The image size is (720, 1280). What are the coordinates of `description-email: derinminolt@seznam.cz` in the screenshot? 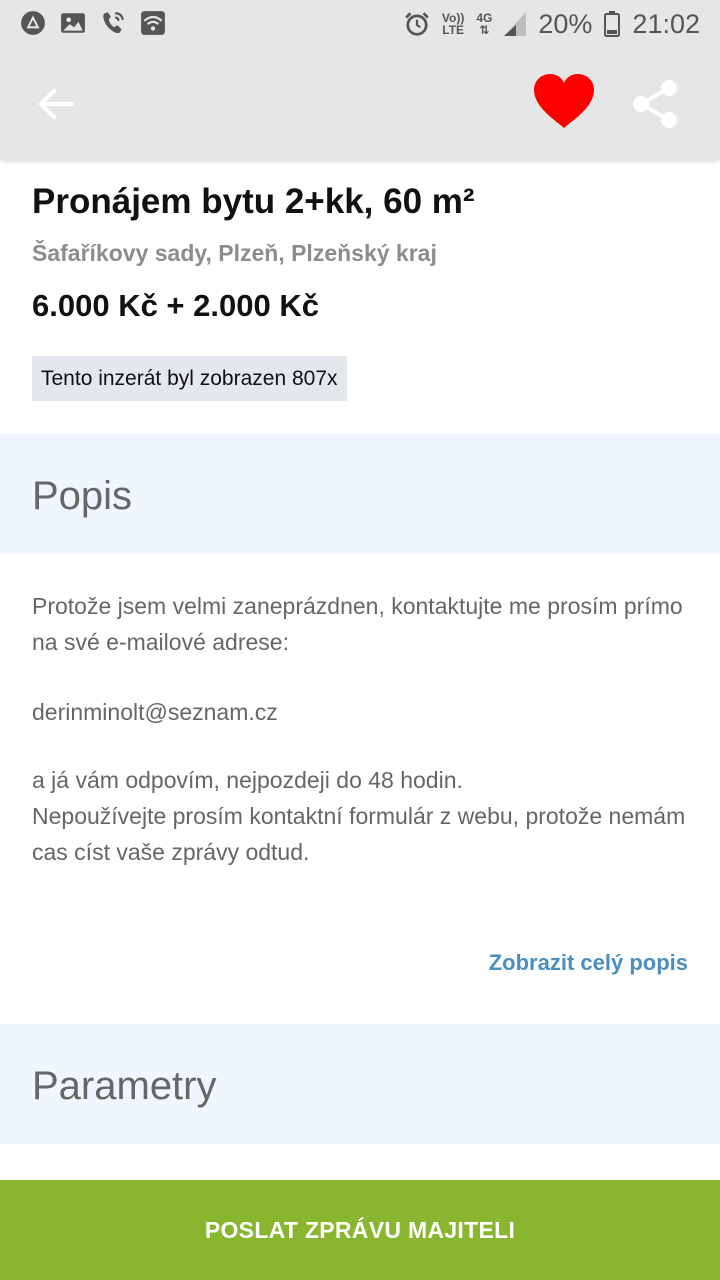 It's located at (155, 712).